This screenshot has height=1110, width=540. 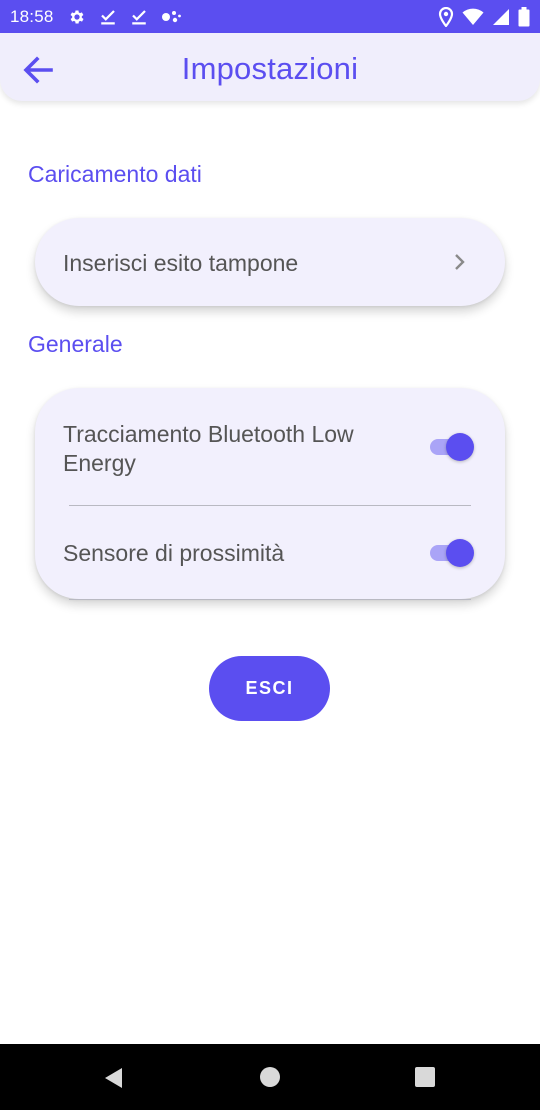 I want to click on wifi-icon, so click(x=473, y=17).